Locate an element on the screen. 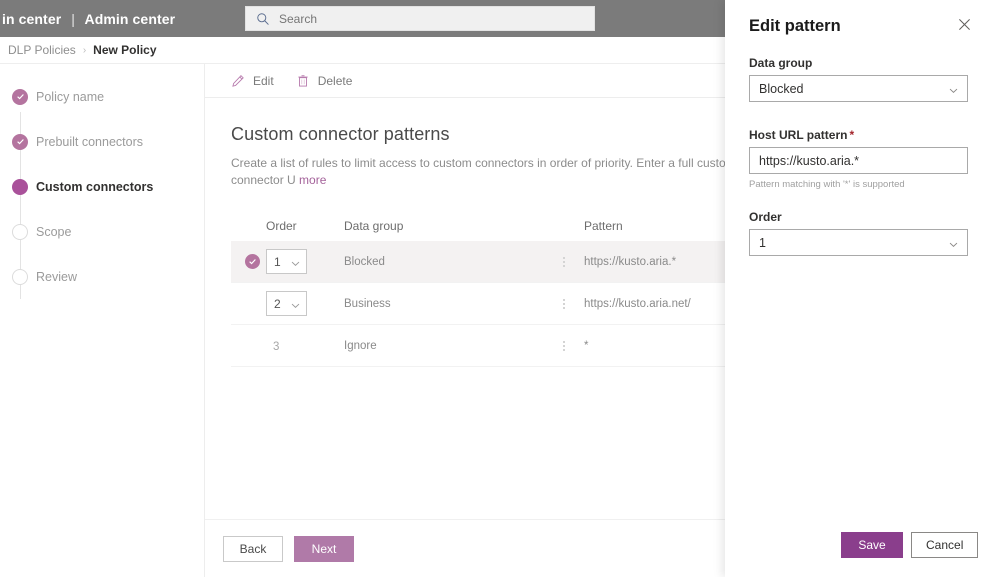 This screenshot has width=992, height=577. host-url-pattern-value: https://kusto.aria.* is located at coordinates (809, 160).